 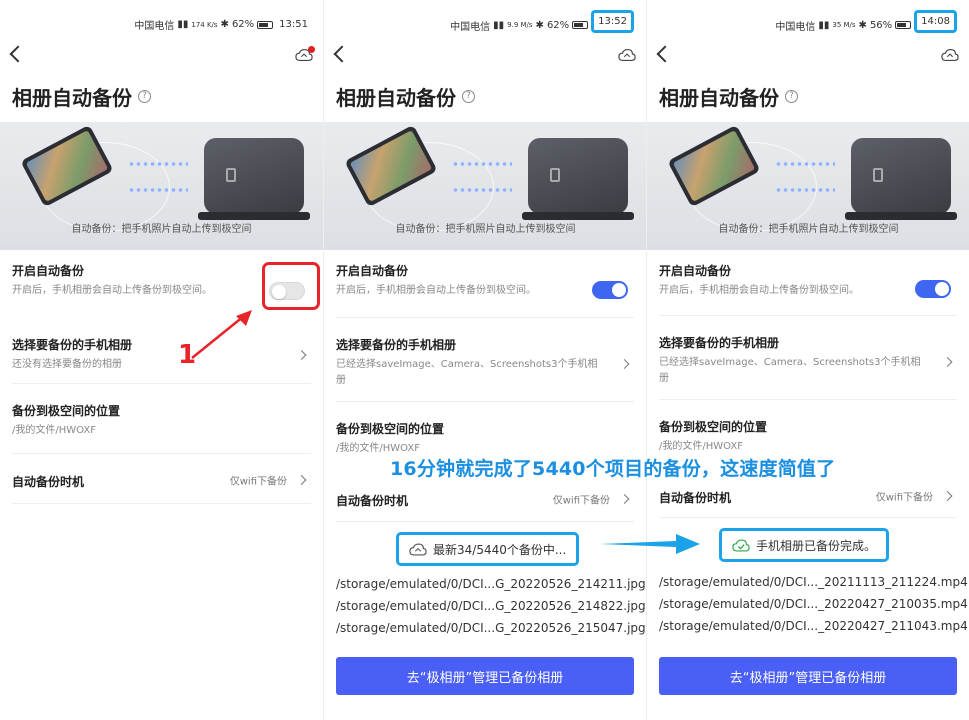 I want to click on auto-backup-desc: 开启后，手机相册会自动上传备份到极空间。, so click(x=759, y=290).